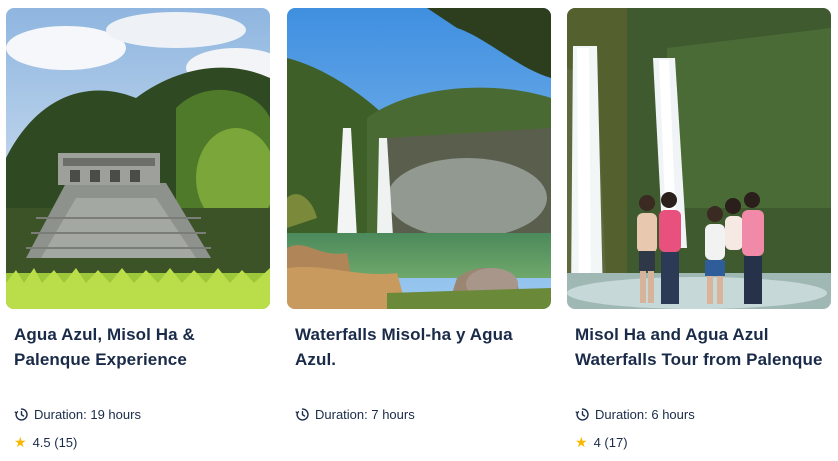 The image size is (838, 461). What do you see at coordinates (645, 414) in the screenshot?
I see `duration-text: Duration: 6 hours` at bounding box center [645, 414].